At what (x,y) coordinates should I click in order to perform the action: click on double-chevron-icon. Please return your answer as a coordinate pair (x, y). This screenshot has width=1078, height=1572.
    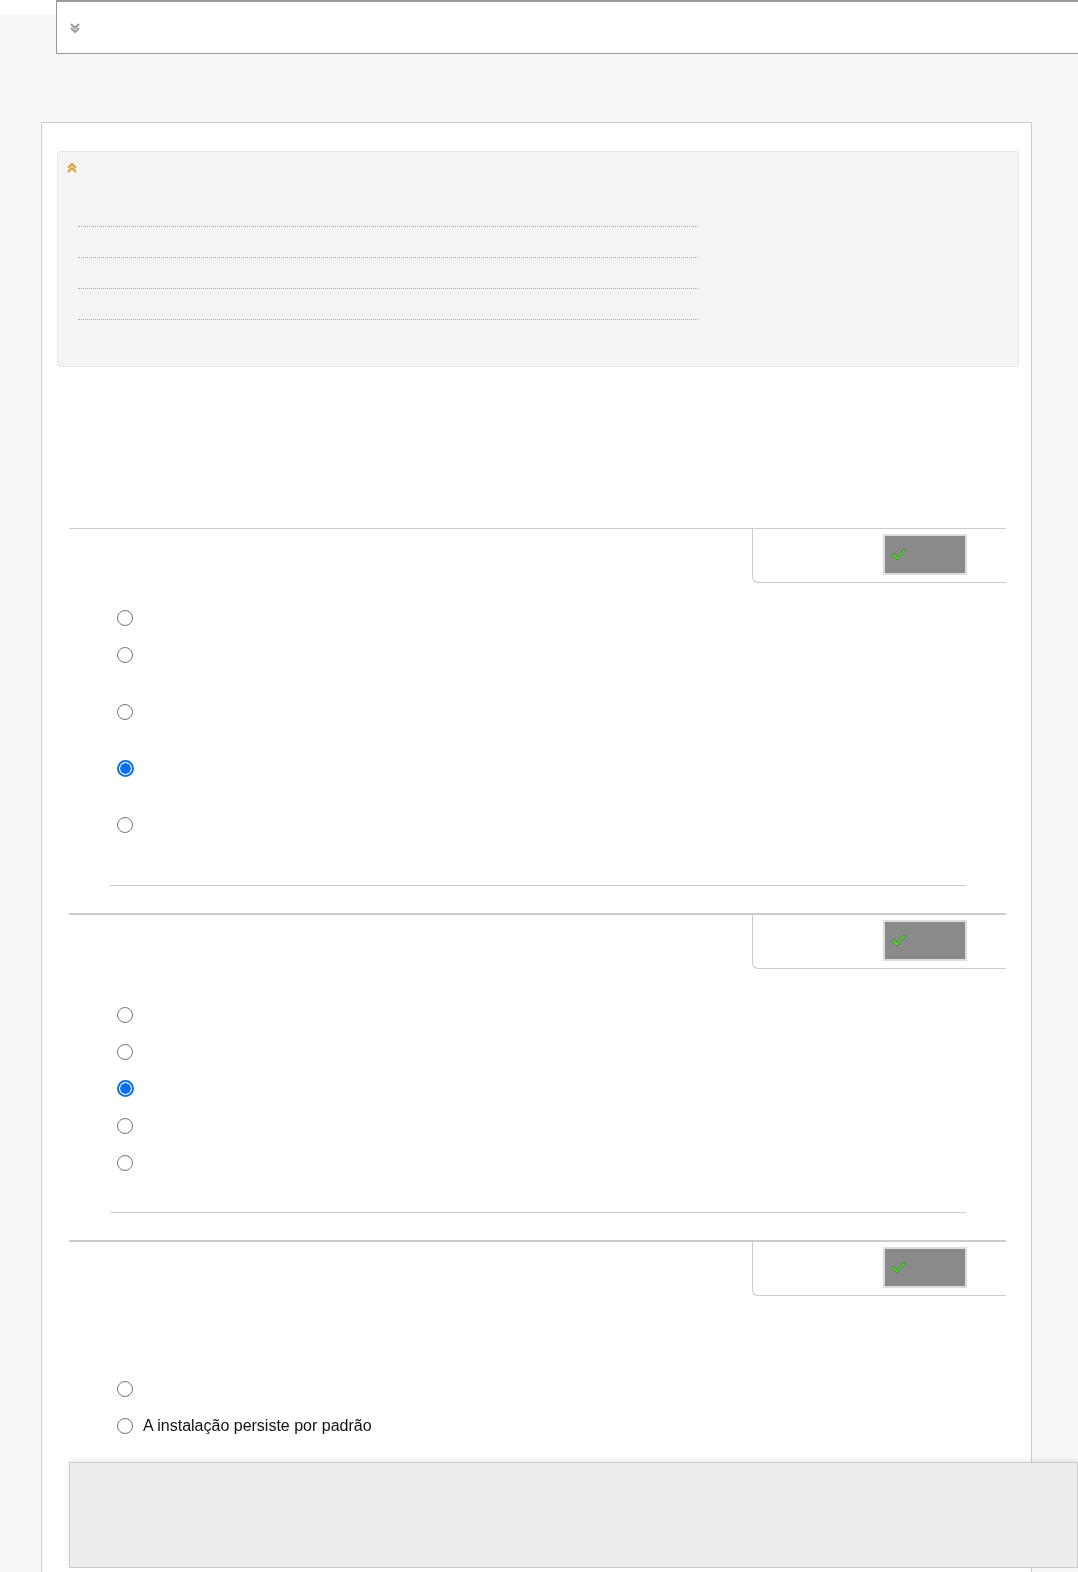
    Looking at the image, I should click on (75, 27).